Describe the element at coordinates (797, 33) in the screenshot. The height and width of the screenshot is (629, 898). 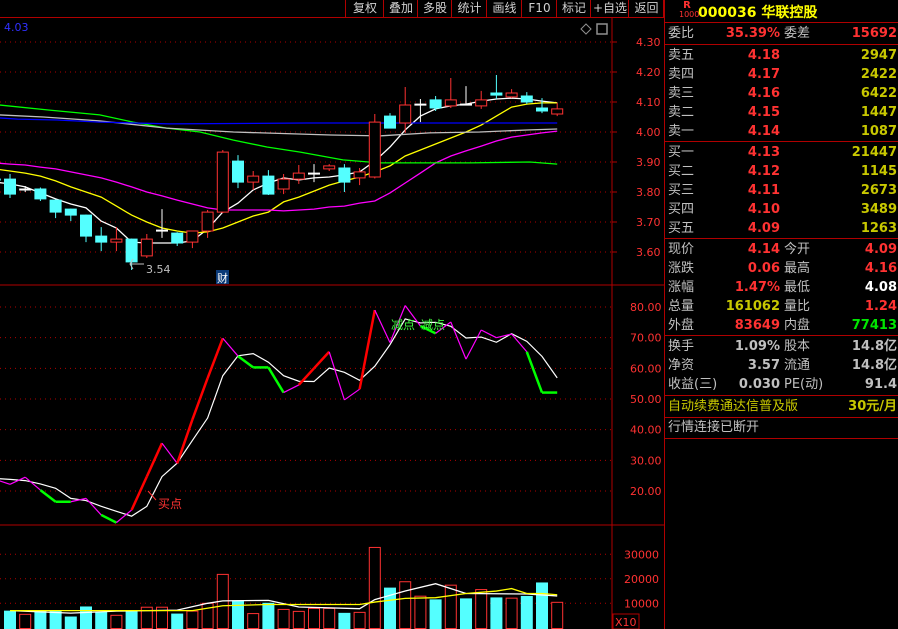
I see `weicha-label: 委差` at that location.